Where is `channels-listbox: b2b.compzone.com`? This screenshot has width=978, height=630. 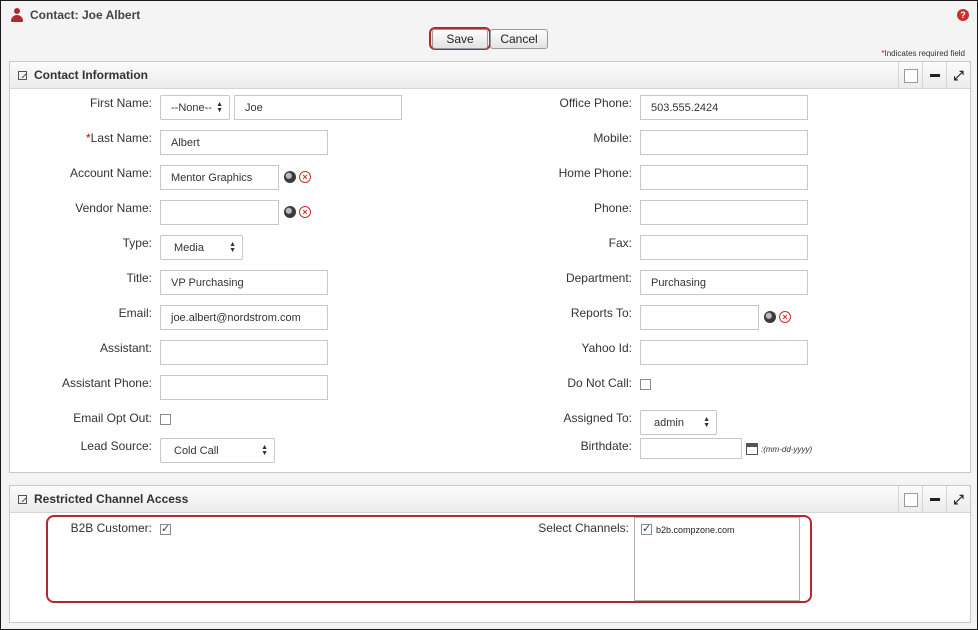
channels-listbox: b2b.compzone.com is located at coordinates (717, 559).